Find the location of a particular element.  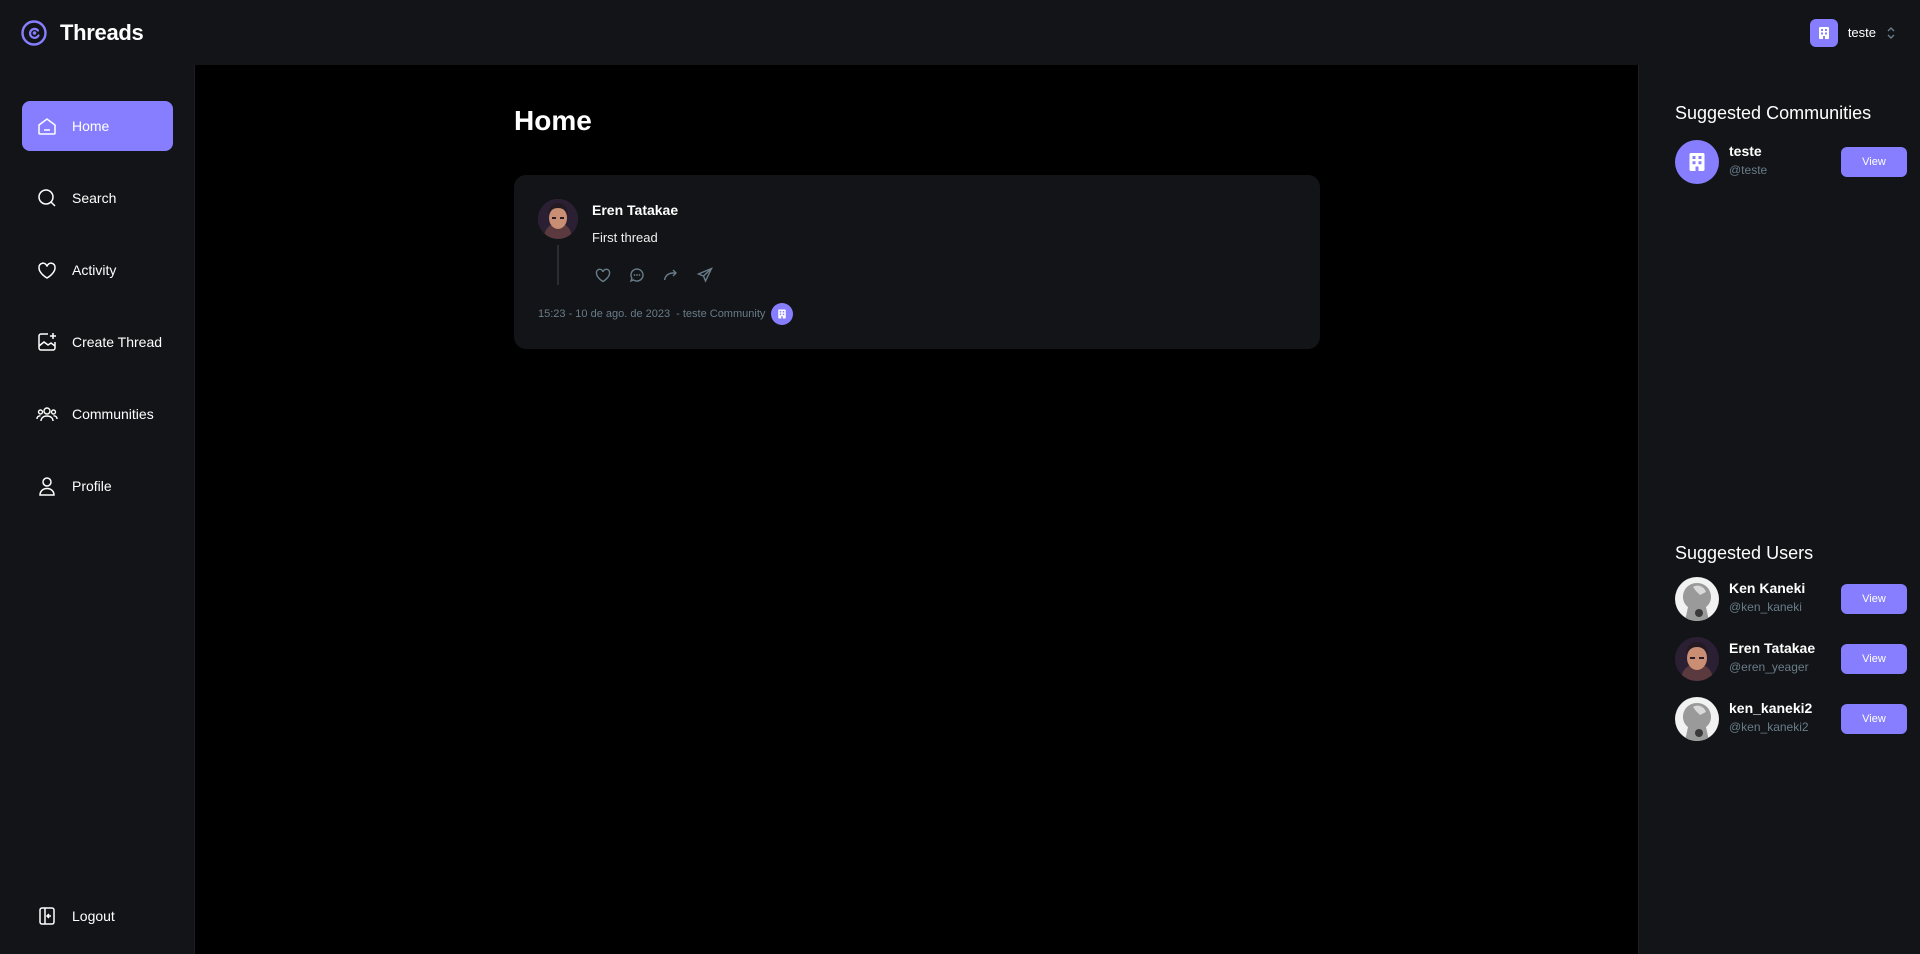

user-name: Ken Kaneki is located at coordinates (1767, 588).